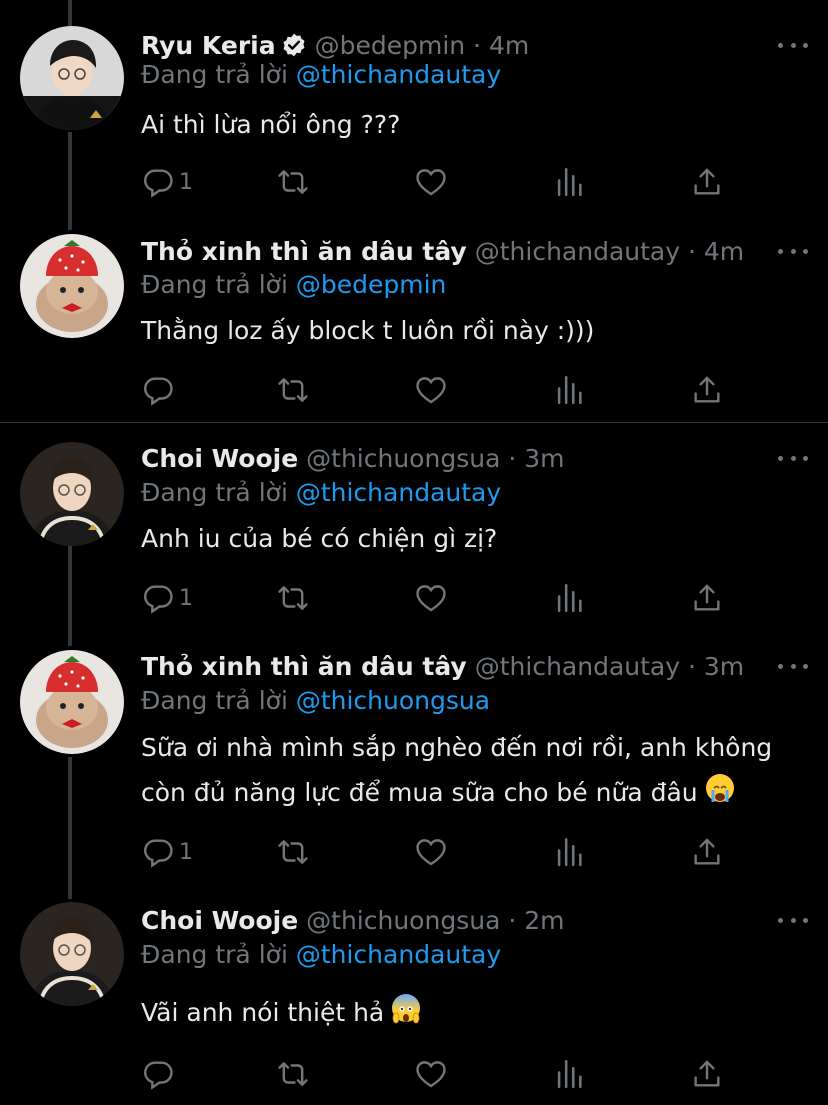  I want to click on tweet-actions, so click(436, 1074).